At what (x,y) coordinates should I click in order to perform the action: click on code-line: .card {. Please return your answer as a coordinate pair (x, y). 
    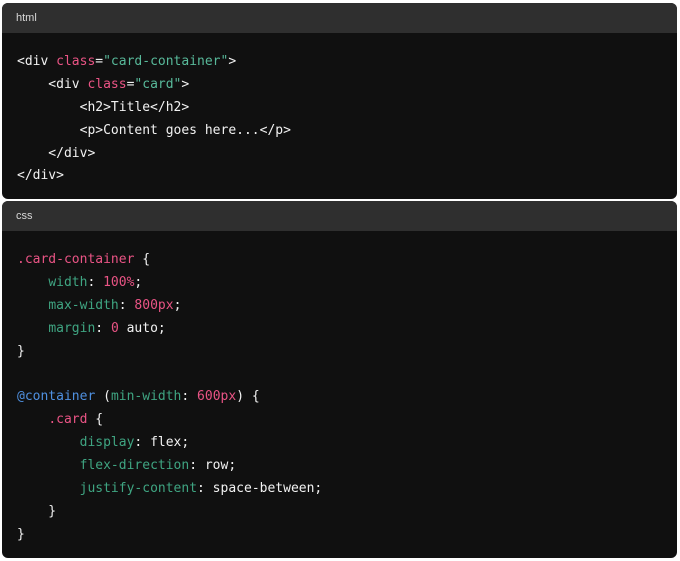
    Looking at the image, I should click on (347, 420).